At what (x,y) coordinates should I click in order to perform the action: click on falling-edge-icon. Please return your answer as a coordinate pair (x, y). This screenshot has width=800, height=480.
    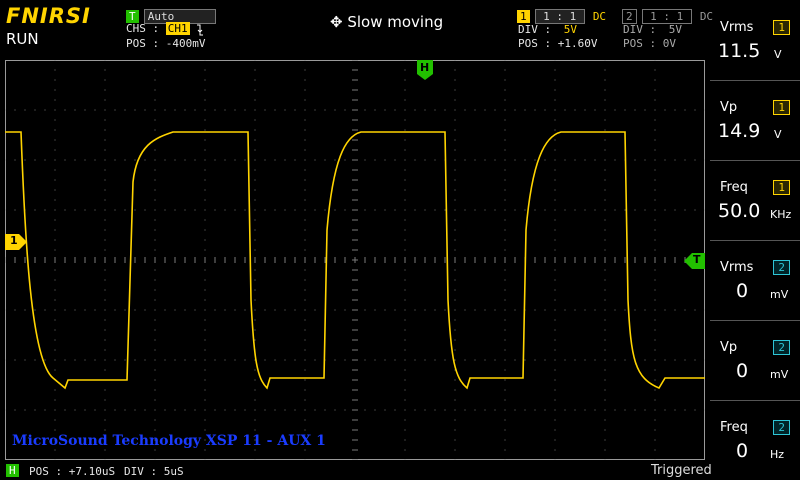
    Looking at the image, I should click on (200, 29).